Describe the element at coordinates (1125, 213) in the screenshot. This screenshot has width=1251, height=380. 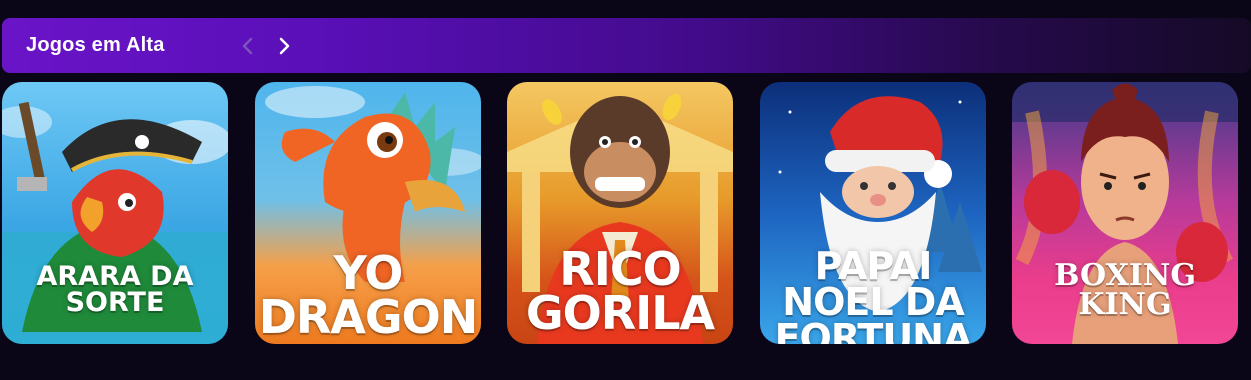
I see `game-card-boxing-king: BOXING KING` at that location.